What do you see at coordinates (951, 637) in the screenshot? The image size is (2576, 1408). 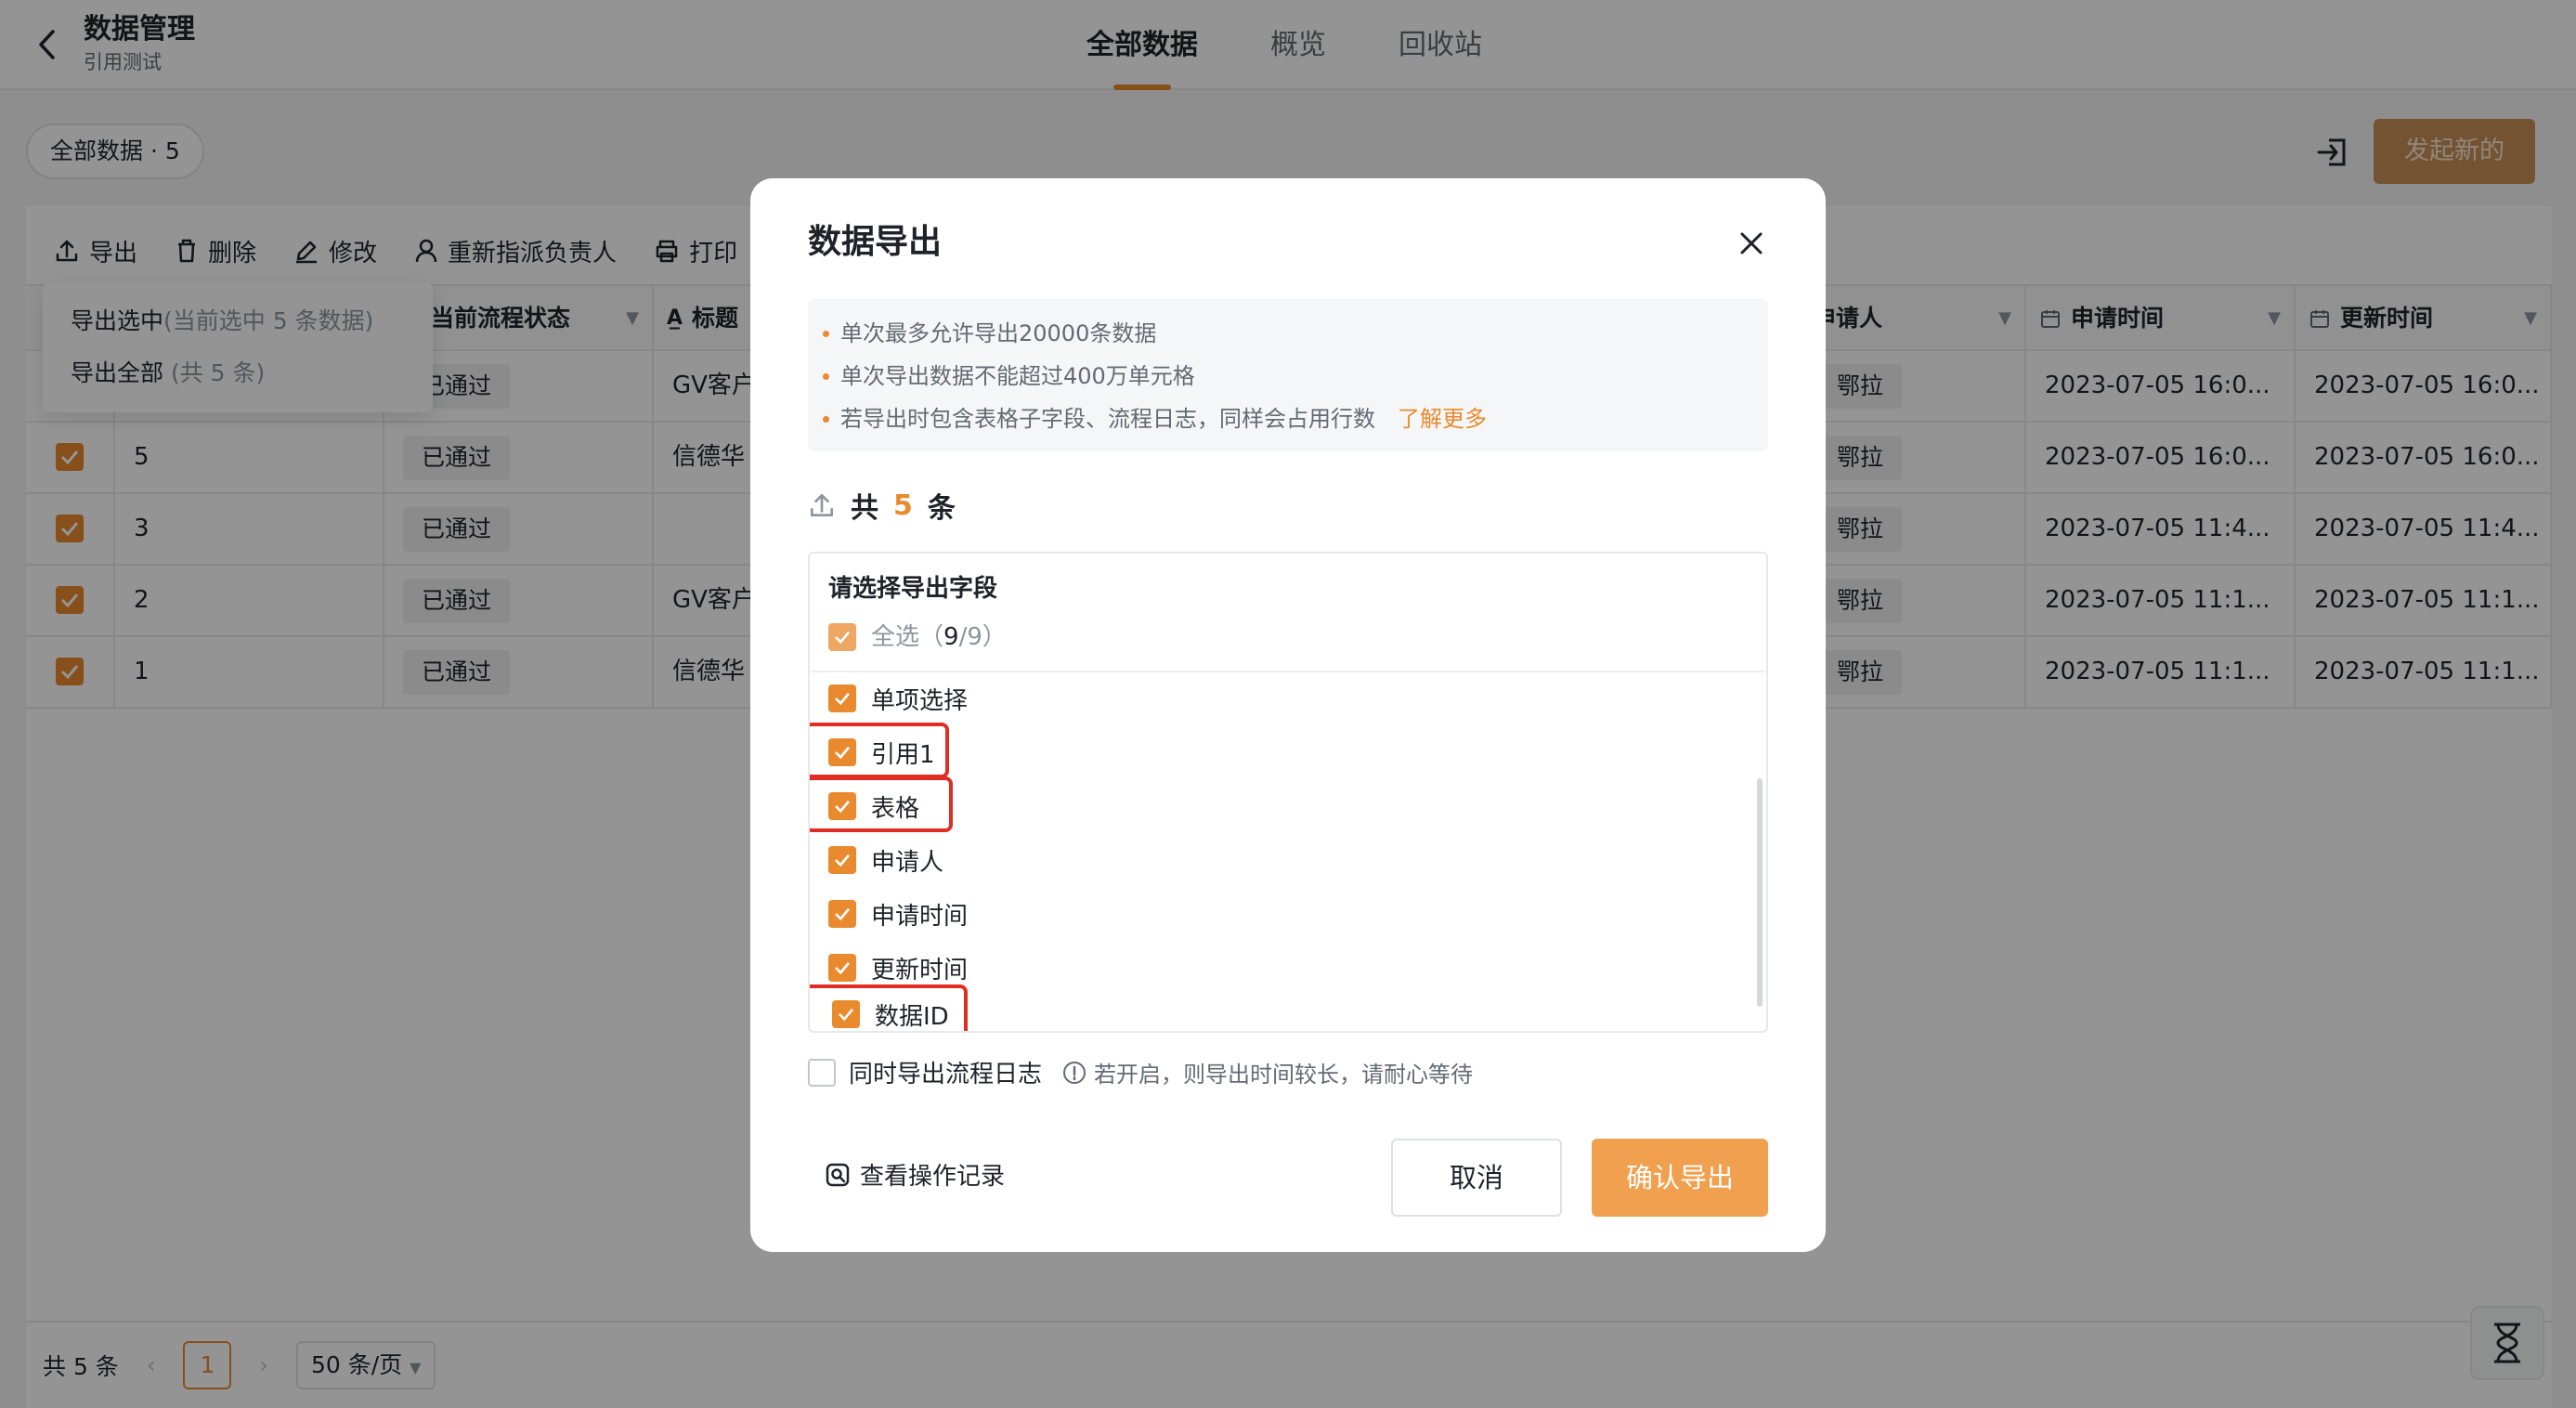 I see `select-all-count: 9` at bounding box center [951, 637].